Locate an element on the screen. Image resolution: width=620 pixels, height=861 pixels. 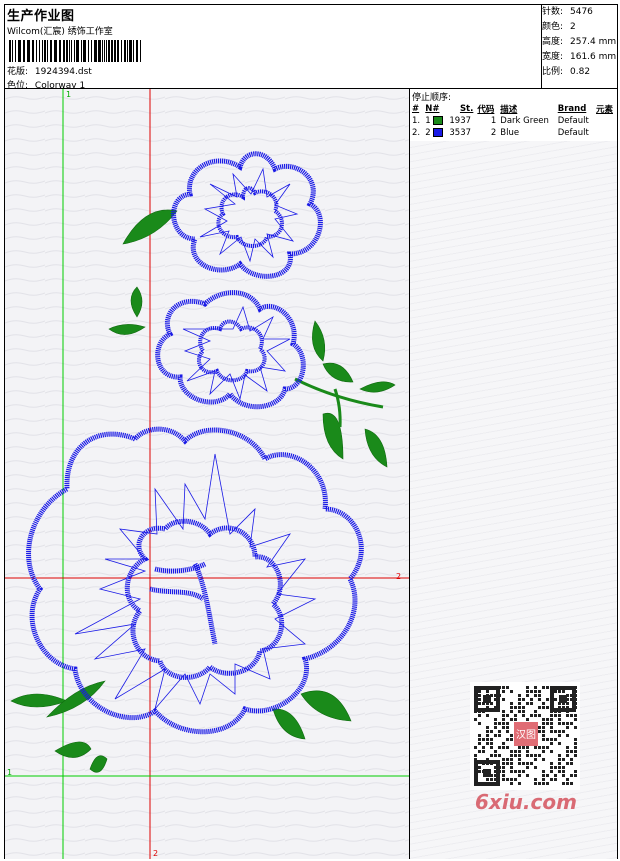
row-stitches: 1937 is located at coordinates (460, 121).